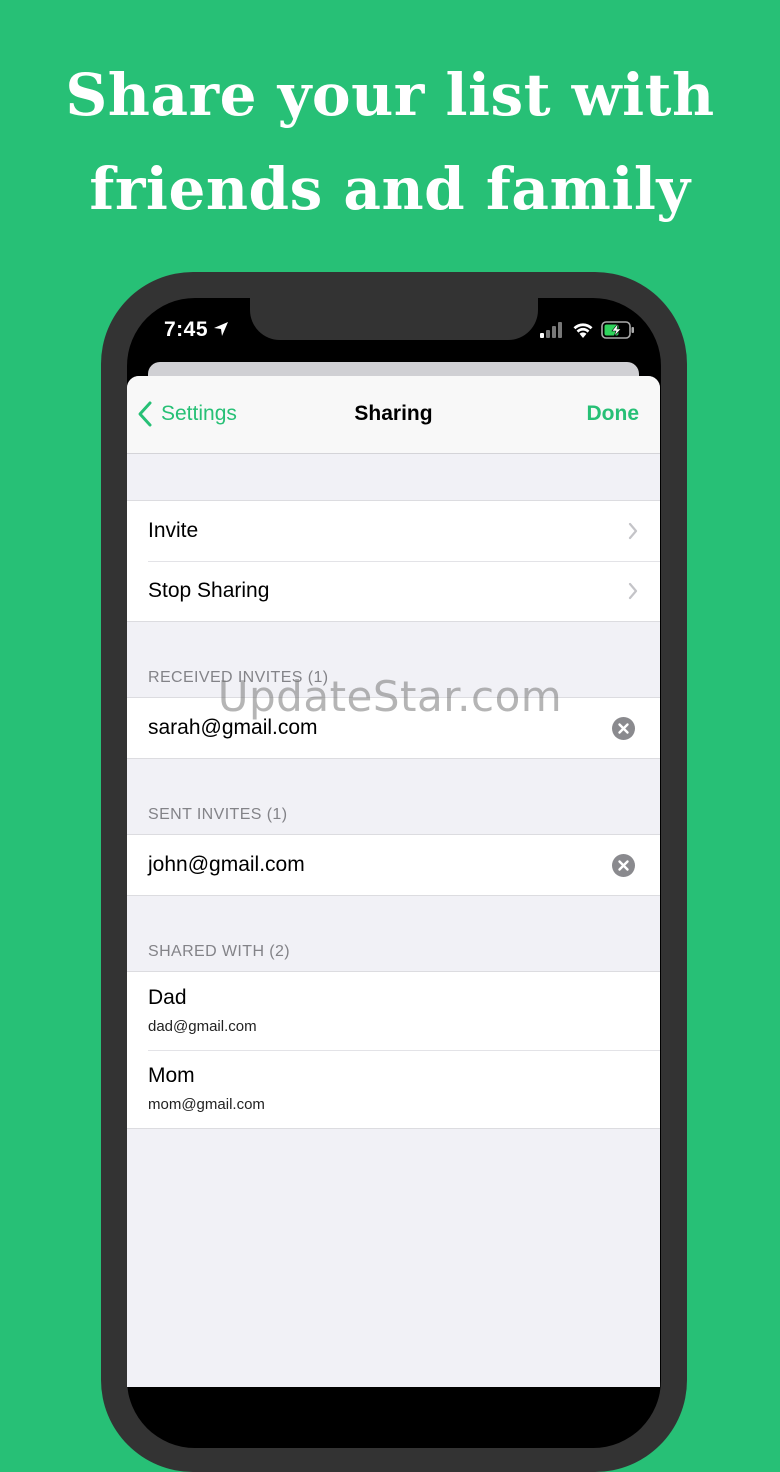 The width and height of the screenshot is (780, 1472). I want to click on clear-circle-icon, so click(623, 865).